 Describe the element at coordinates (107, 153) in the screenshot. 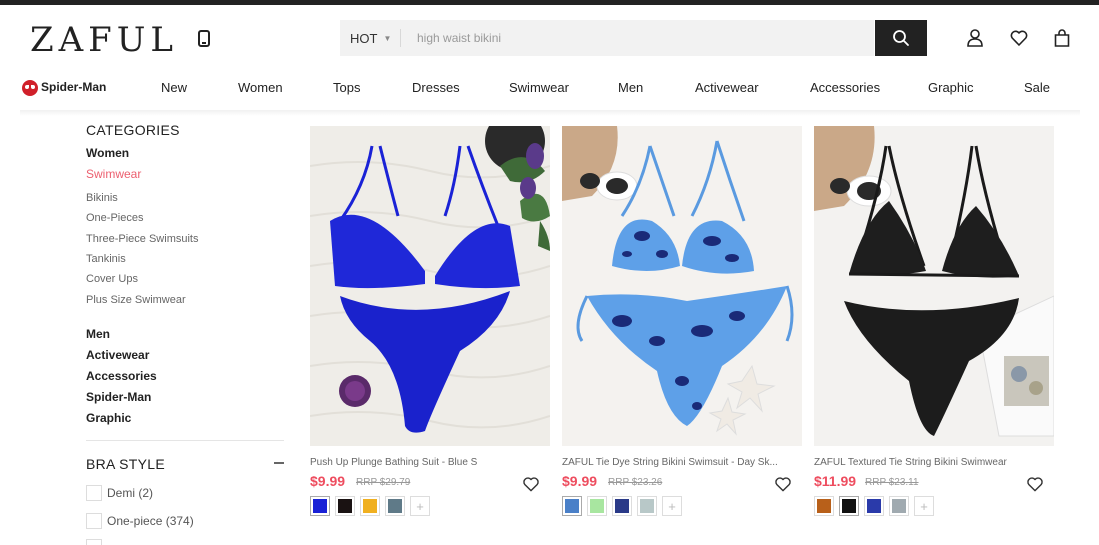

I see `category-women: Women` at that location.